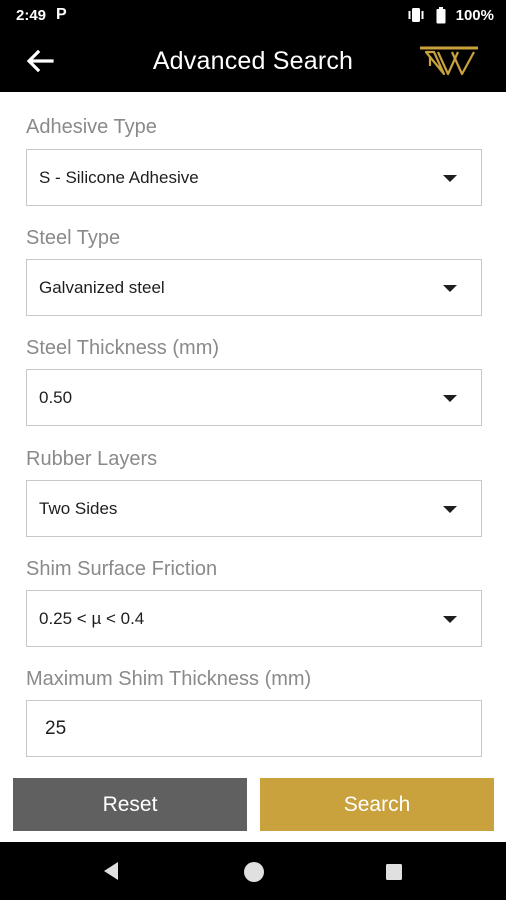 This screenshot has width=506, height=900. I want to click on back-button, so click(40, 61).